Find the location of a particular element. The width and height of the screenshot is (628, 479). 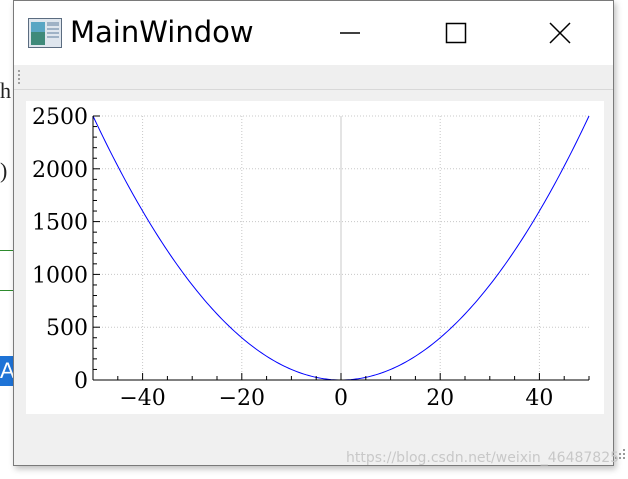

minimize-button is located at coordinates (350, 33).